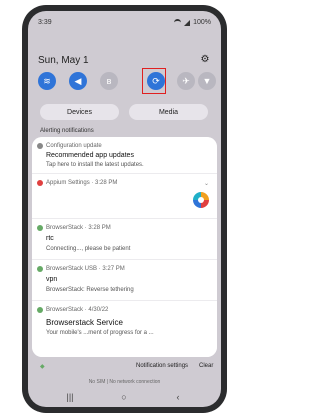 This screenshot has width=320, height=417. I want to click on airplane-icon: ✈, so click(186, 80).